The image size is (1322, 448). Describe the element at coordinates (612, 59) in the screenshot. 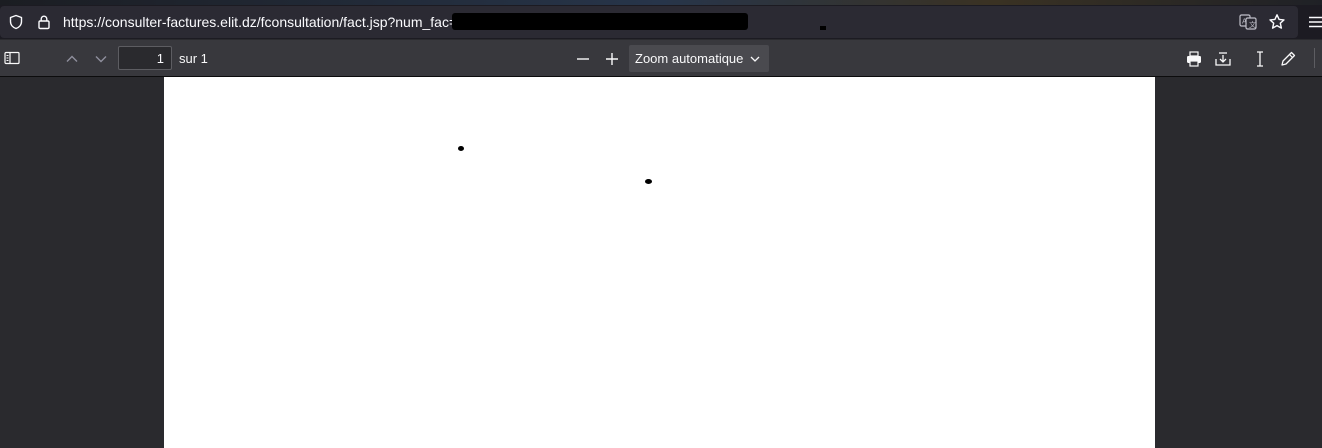

I see `plus-icon` at that location.